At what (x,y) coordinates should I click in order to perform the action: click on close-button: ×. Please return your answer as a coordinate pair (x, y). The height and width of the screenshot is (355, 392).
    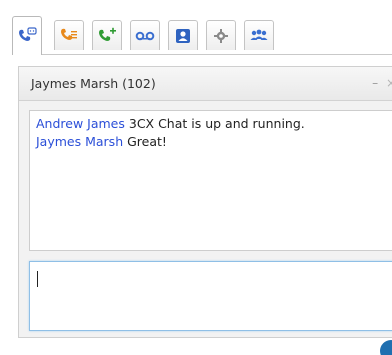
    Looking at the image, I should click on (388, 83).